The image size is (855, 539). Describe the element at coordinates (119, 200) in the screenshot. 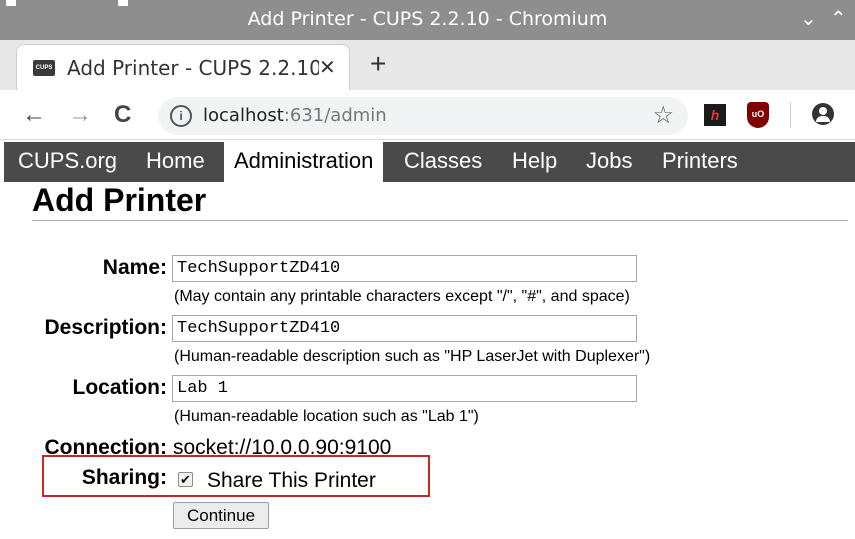

I see `page-title: Add Printer` at that location.